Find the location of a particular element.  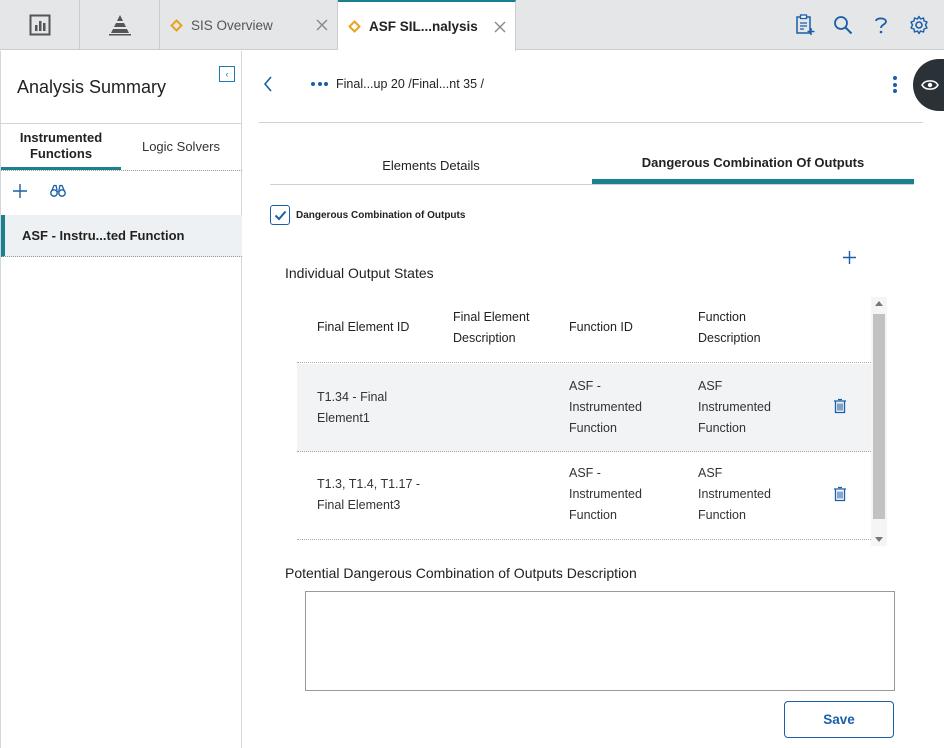

side-panel-toggle is located at coordinates (928, 85).